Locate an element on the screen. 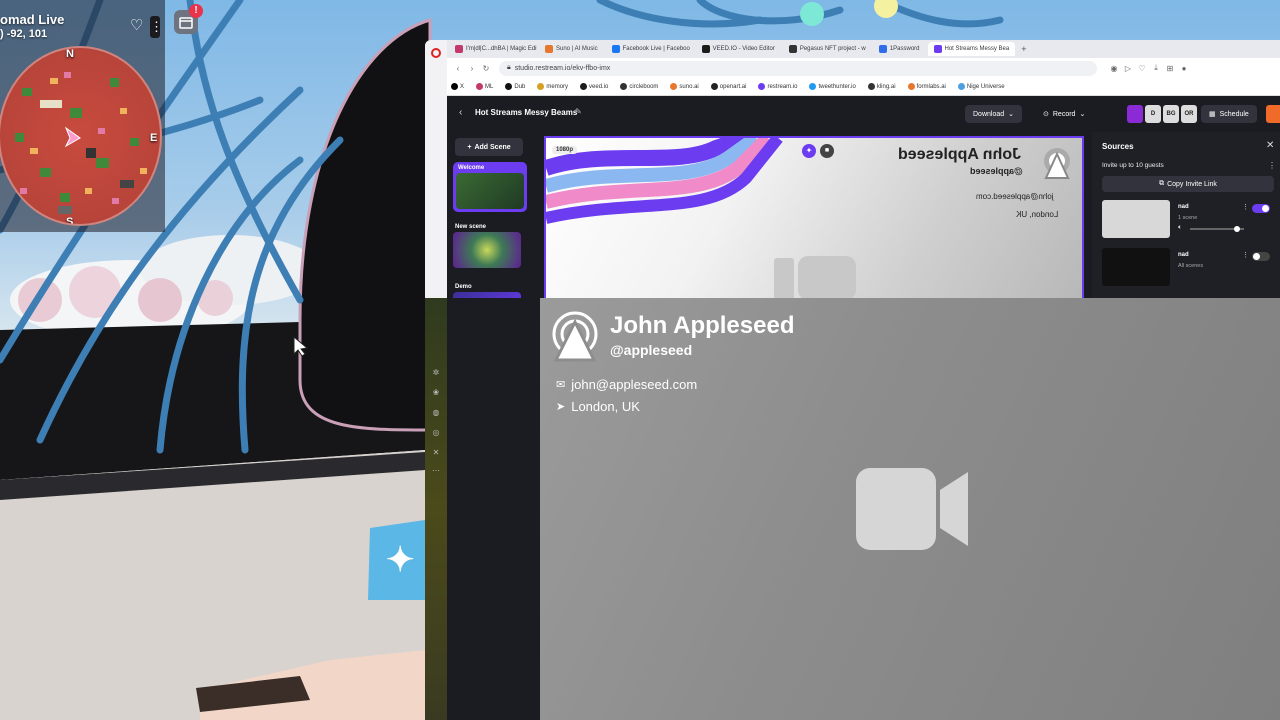 This screenshot has height=720, width=1280. mirrored-email: john@appleseed.com is located at coordinates (1015, 196).